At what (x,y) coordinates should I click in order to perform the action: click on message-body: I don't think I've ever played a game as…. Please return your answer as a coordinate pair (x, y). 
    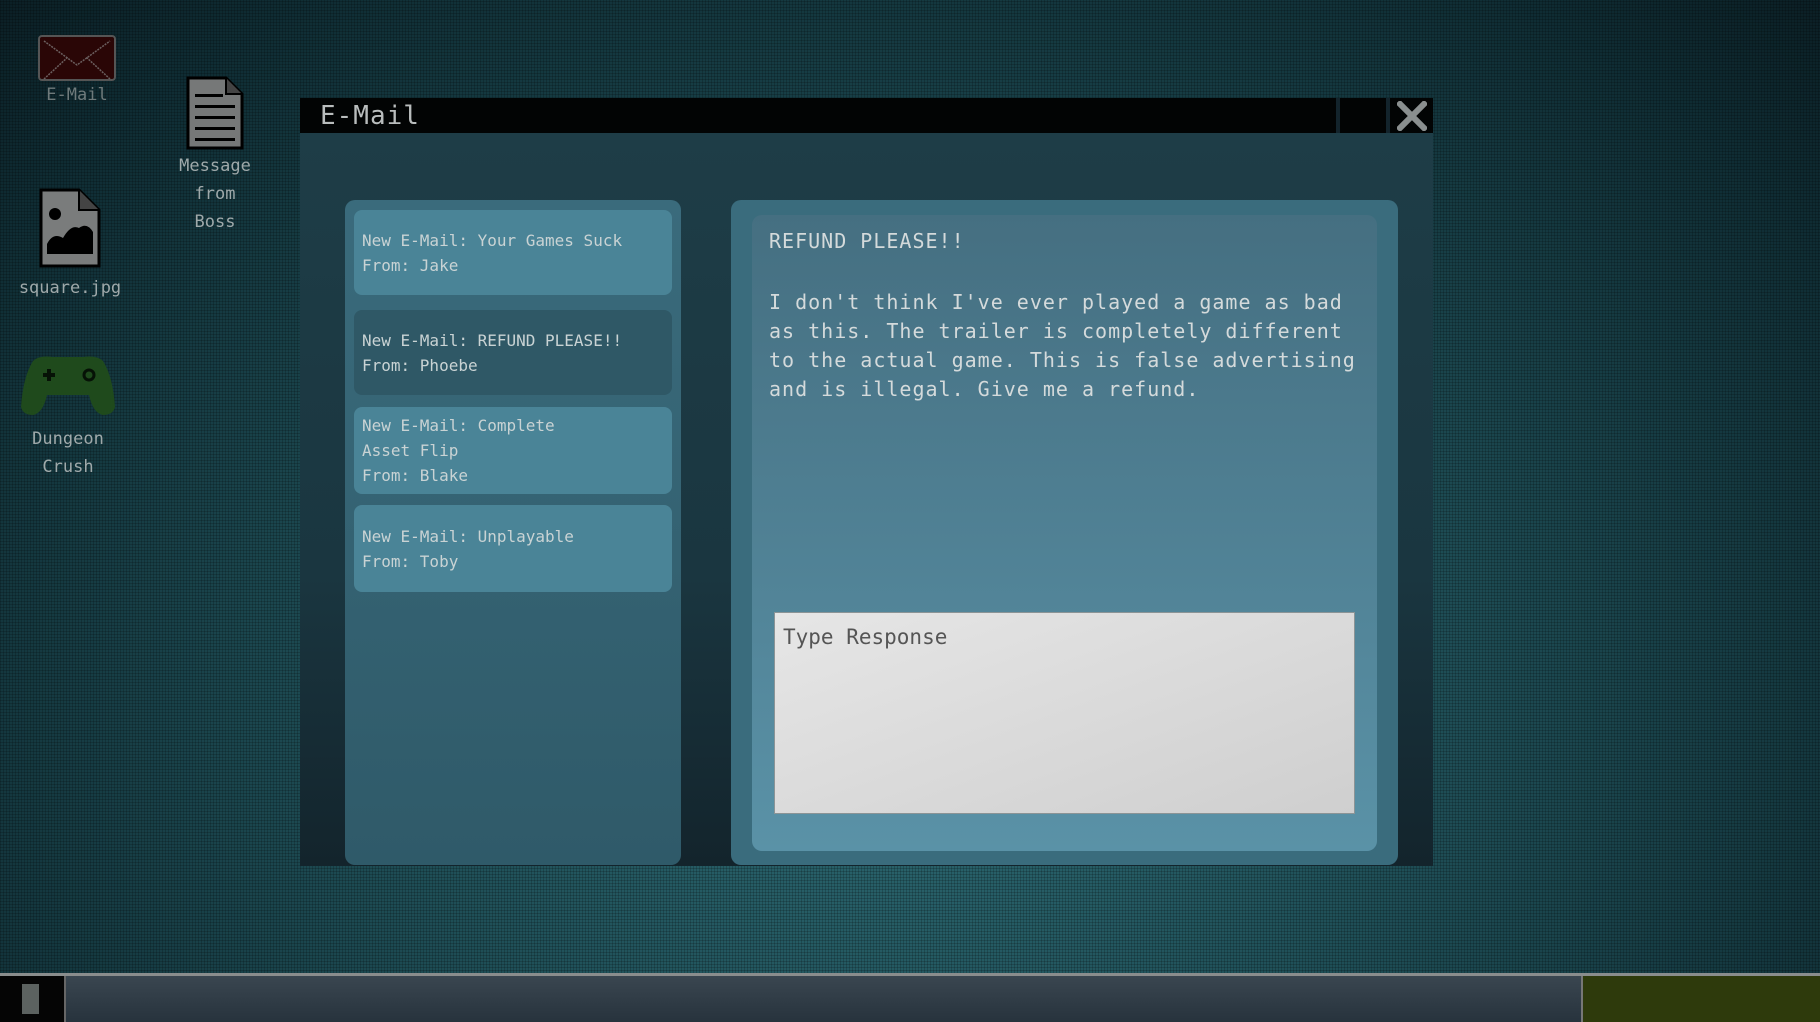
    Looking at the image, I should click on (1062, 345).